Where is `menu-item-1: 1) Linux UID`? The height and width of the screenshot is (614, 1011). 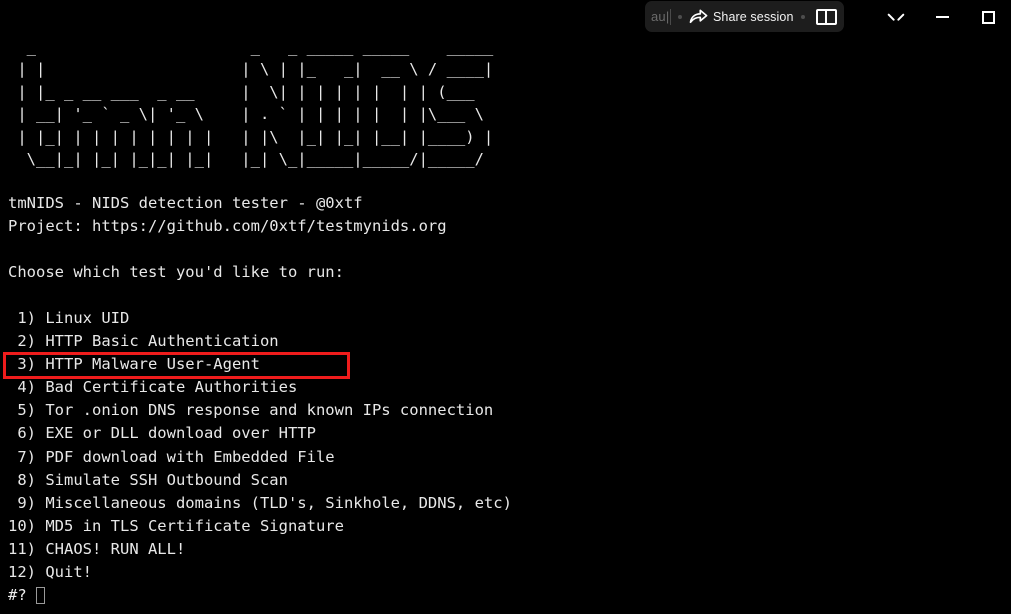
menu-item-1: 1) Linux UID is located at coordinates (260, 318).